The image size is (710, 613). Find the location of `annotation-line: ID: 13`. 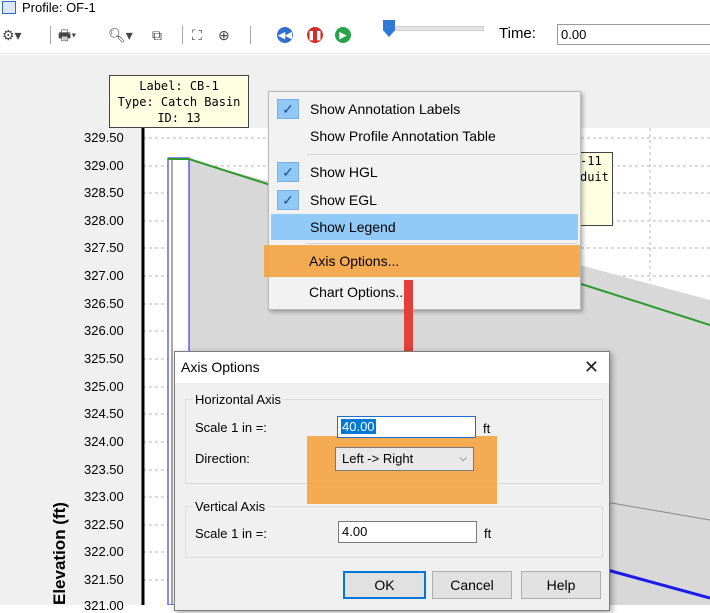

annotation-line: ID: 13 is located at coordinates (179, 118).